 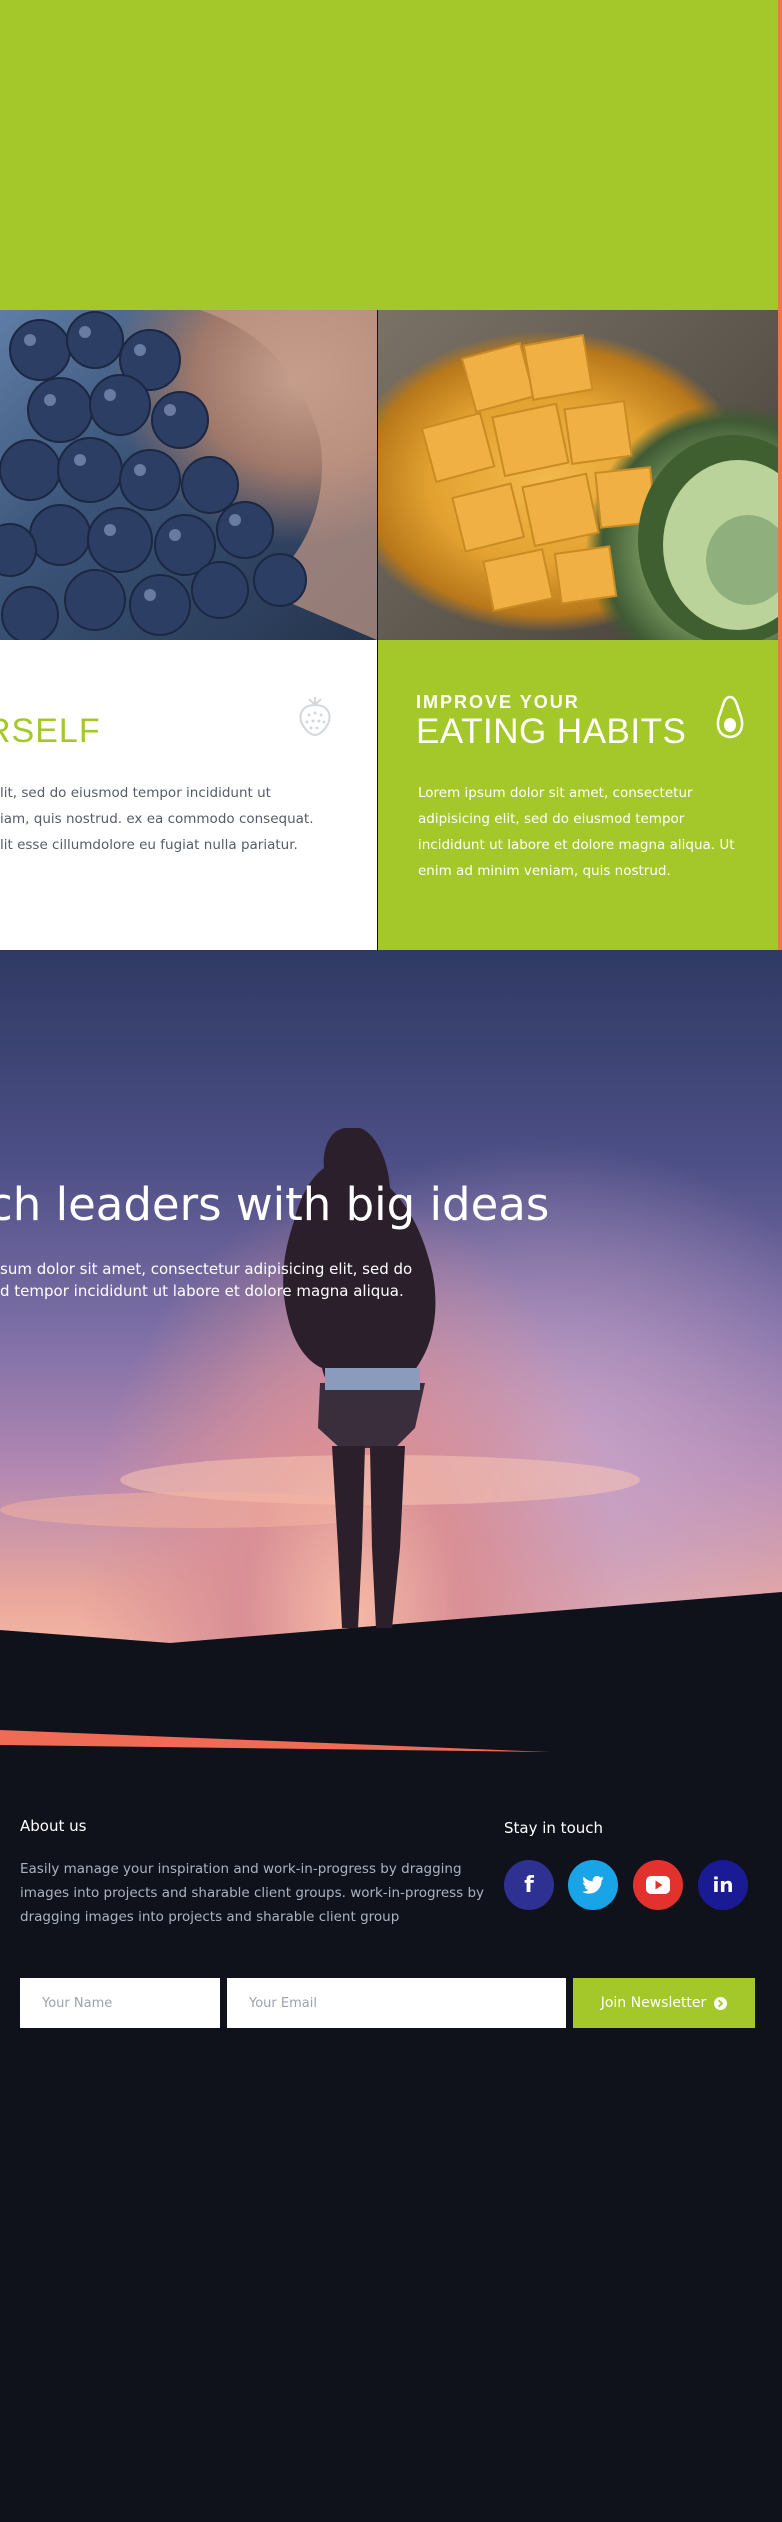 I want to click on grapes-photo, so click(x=188, y=475).